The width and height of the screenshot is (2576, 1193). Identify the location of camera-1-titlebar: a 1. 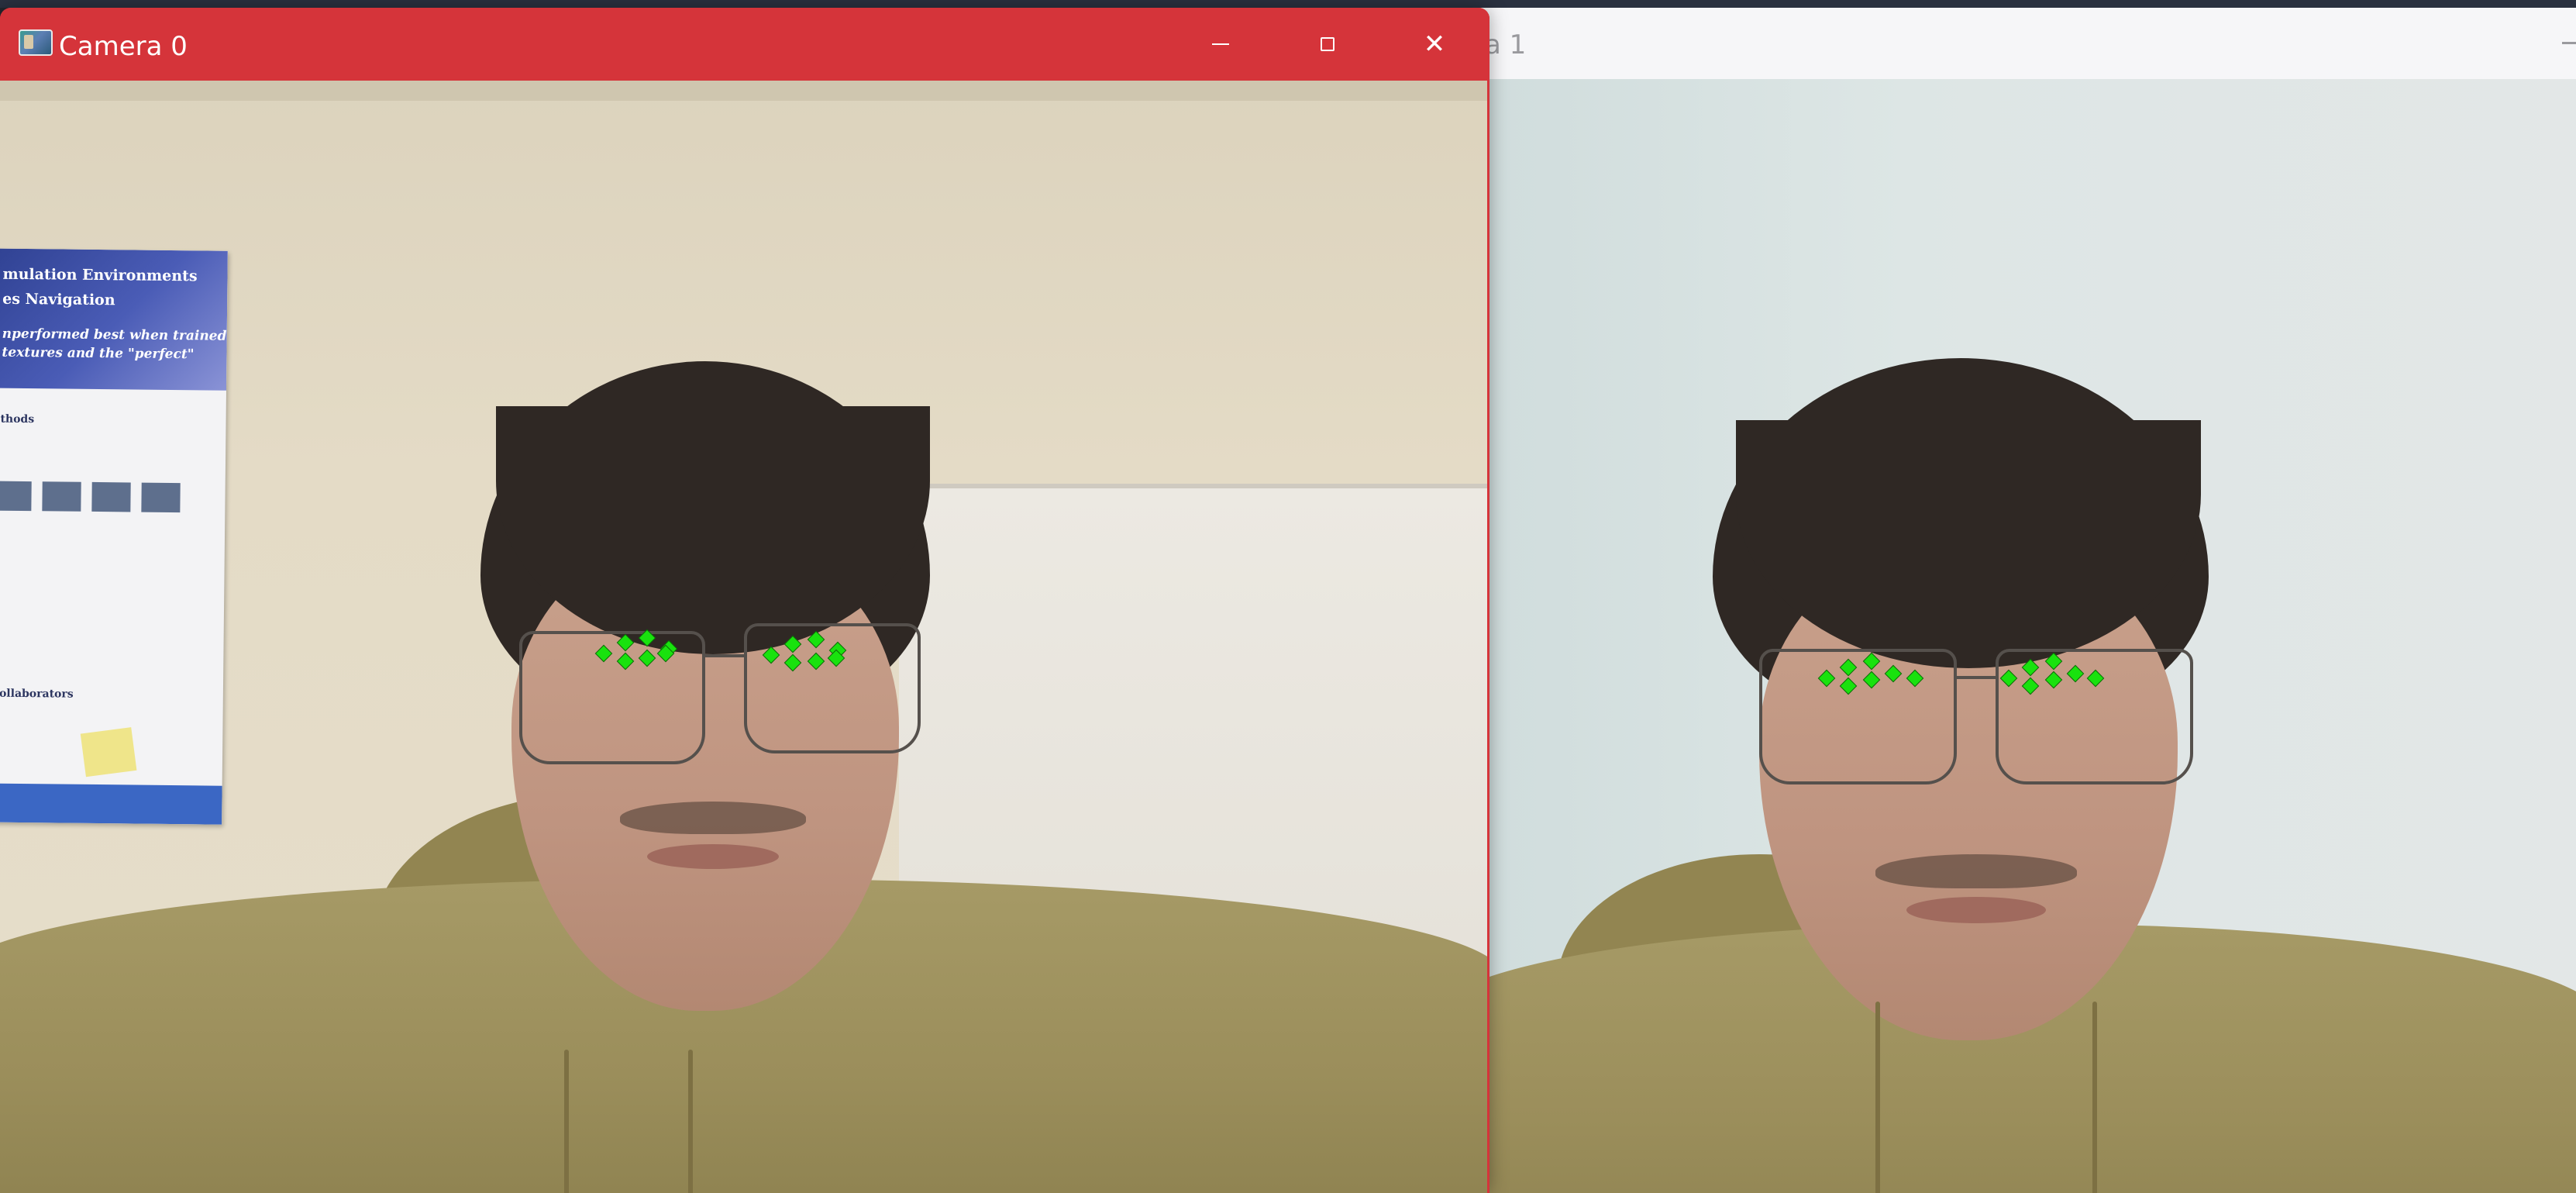
(2016, 44).